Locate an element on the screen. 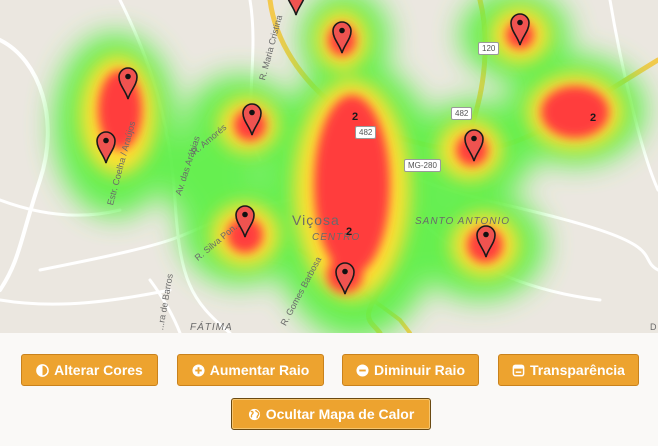 The image size is (658, 446). map-attribution: D is located at coordinates (653, 327).